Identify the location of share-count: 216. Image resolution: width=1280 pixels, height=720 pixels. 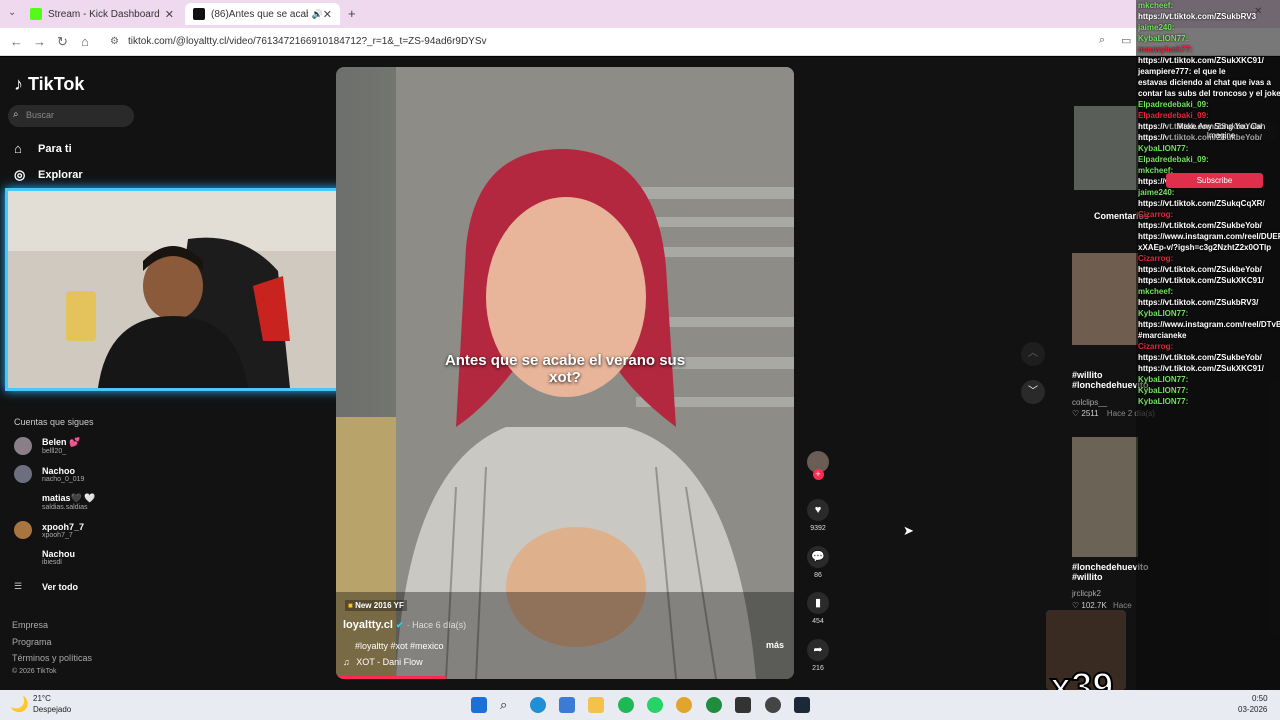
(818, 668).